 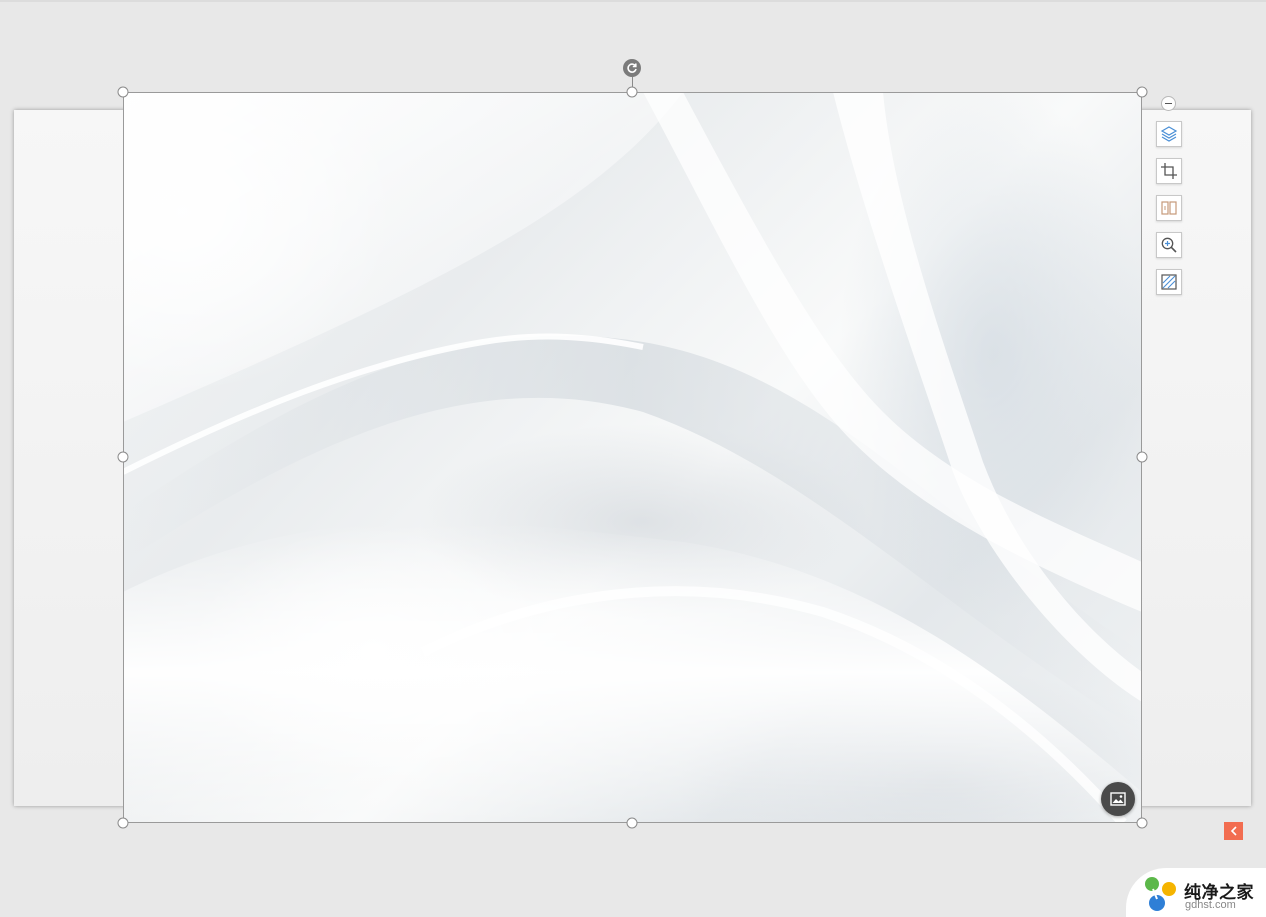 What do you see at coordinates (633, 1) in the screenshot?
I see `ribbon-edge` at bounding box center [633, 1].